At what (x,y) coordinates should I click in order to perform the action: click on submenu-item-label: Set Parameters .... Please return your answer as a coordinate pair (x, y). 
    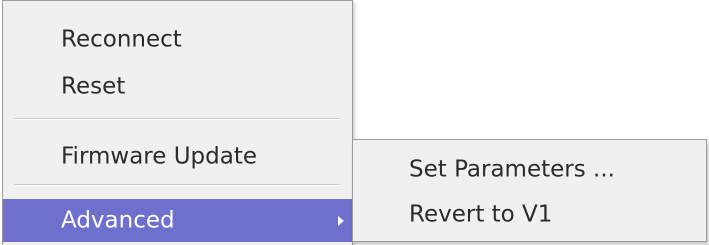
    Looking at the image, I should click on (512, 169).